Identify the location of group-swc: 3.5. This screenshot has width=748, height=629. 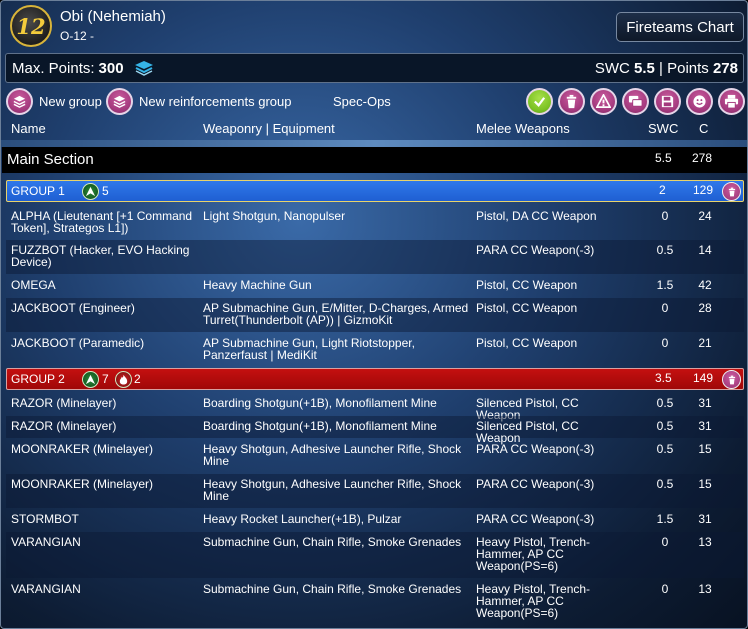
(663, 378).